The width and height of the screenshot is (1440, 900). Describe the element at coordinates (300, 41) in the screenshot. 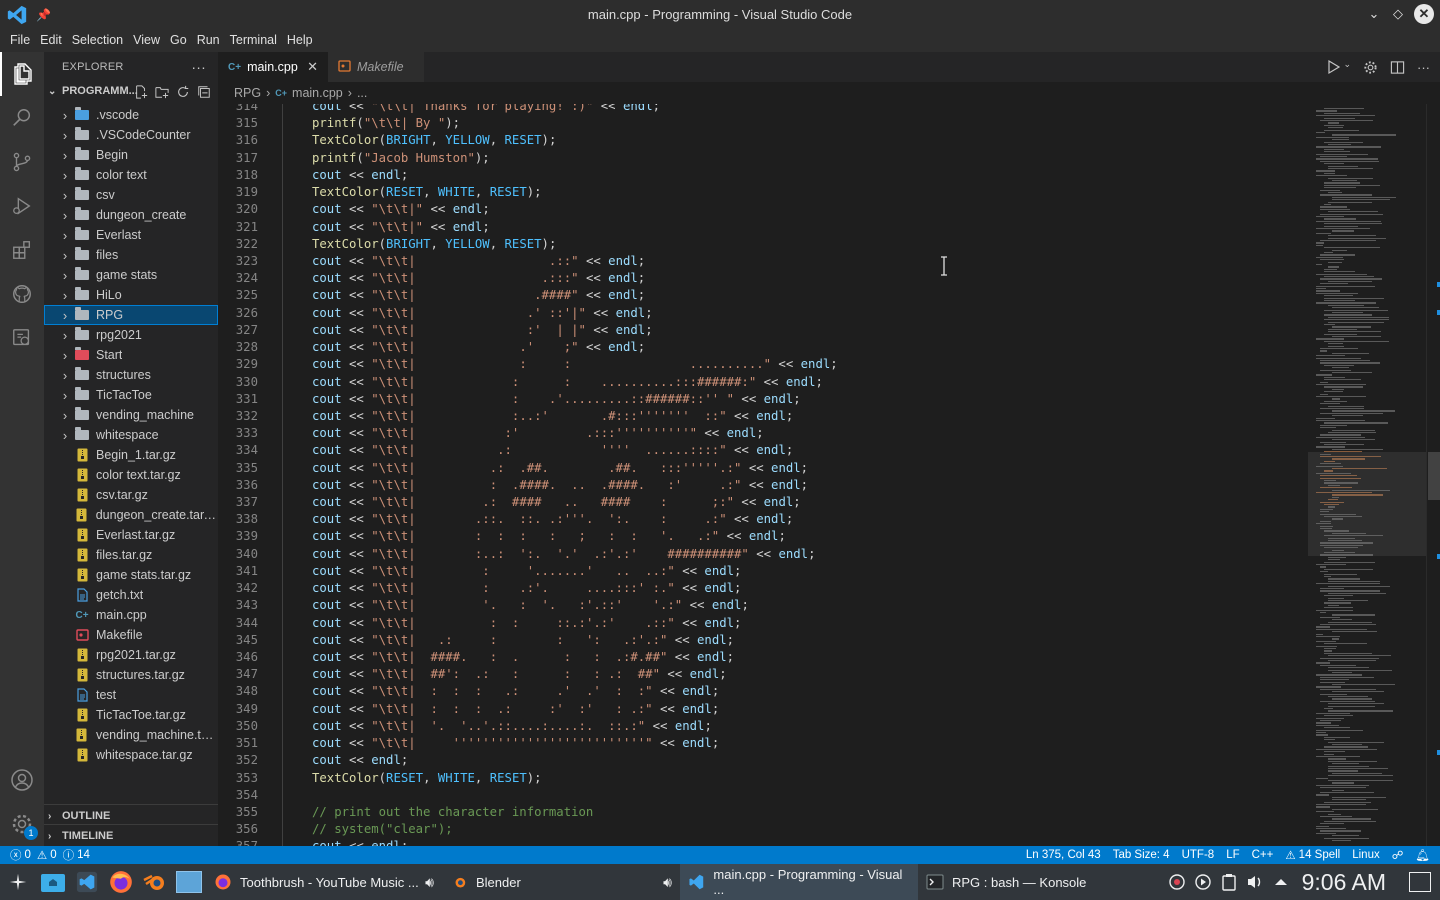

I see `menu-help: Help` at that location.